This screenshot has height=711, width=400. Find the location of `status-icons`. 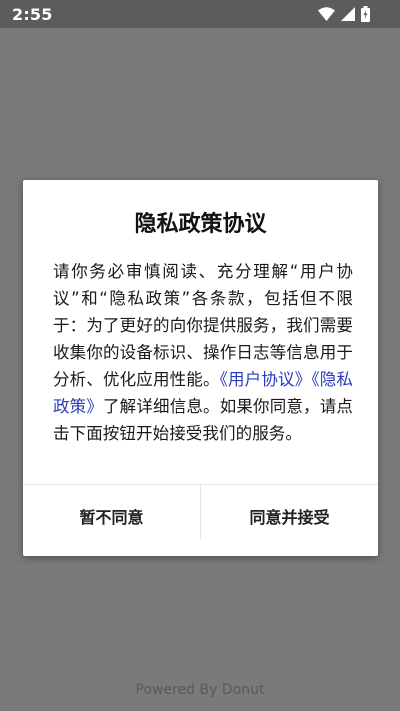

status-icons is located at coordinates (344, 14).